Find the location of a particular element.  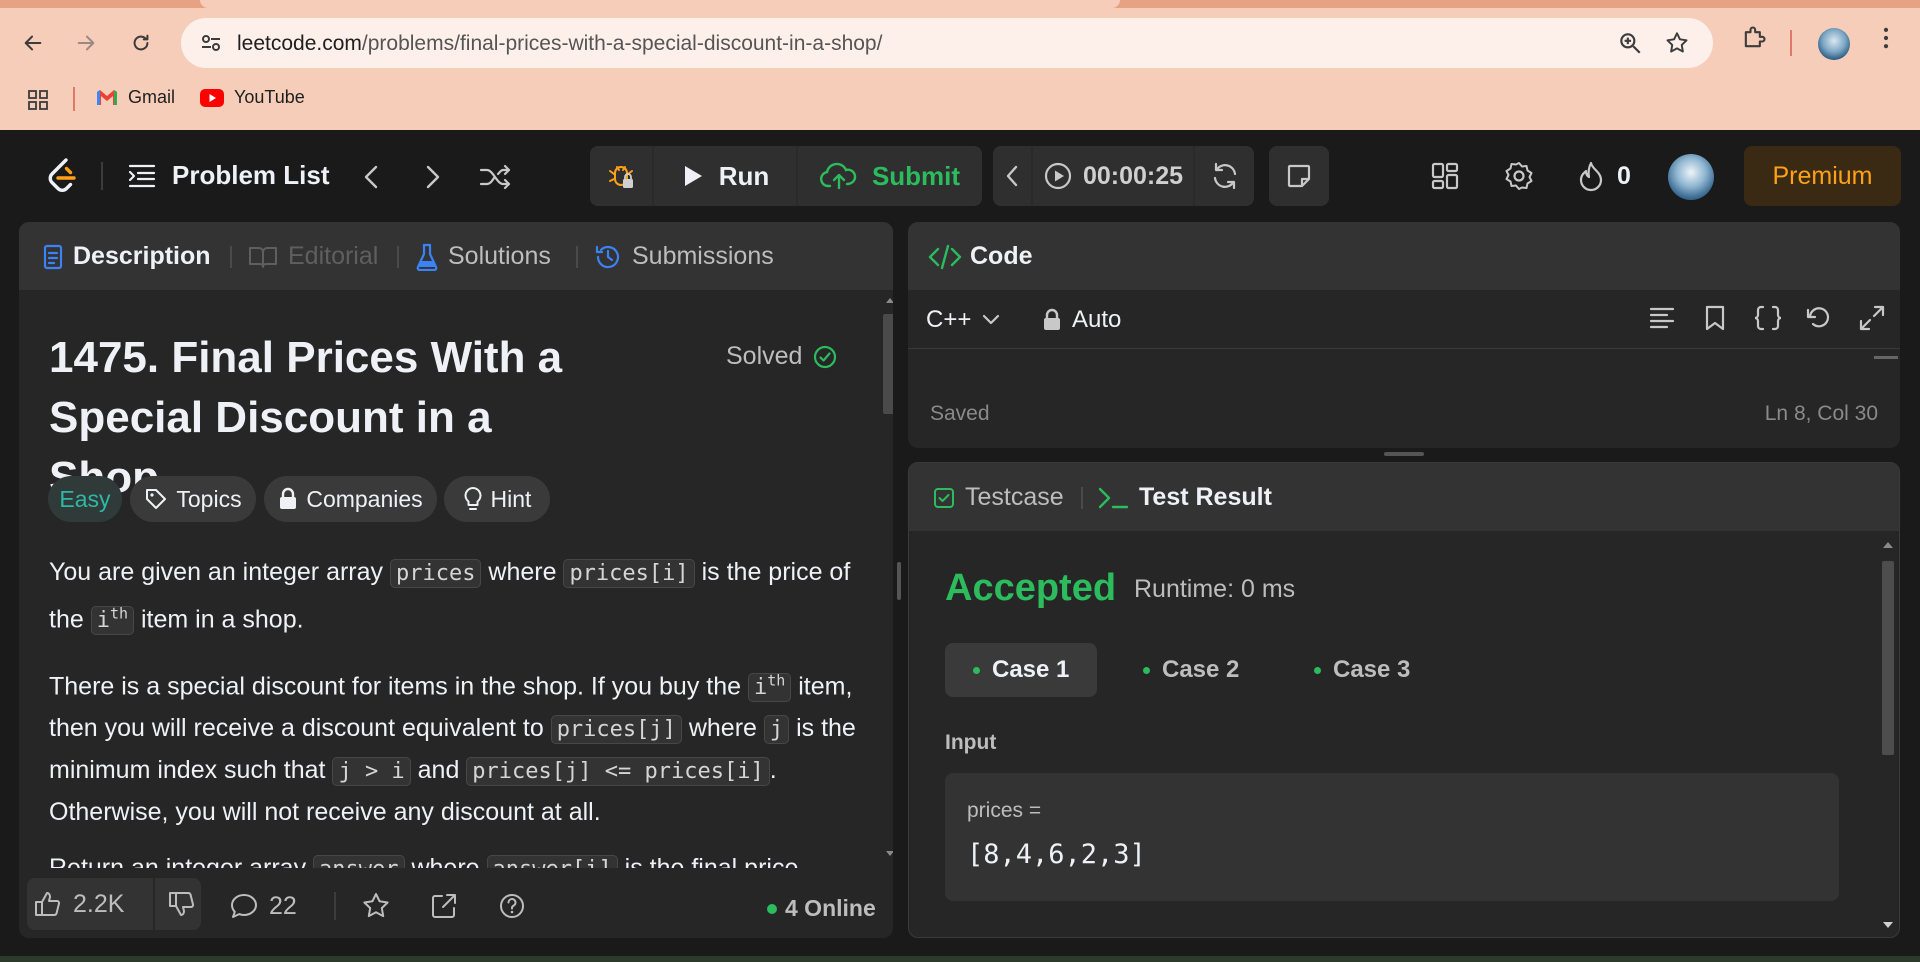

code-tab: Code is located at coordinates (980, 256).